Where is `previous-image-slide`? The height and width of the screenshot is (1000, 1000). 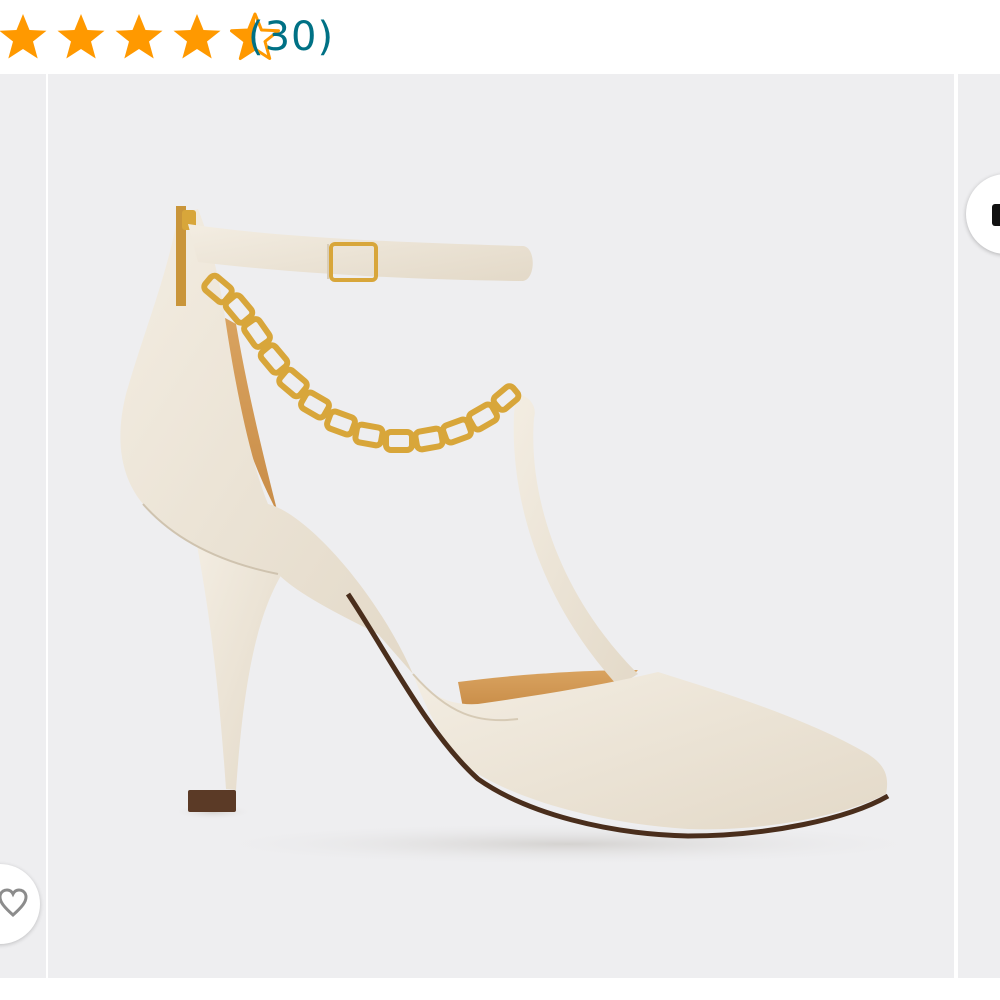
previous-image-slide is located at coordinates (23, 526).